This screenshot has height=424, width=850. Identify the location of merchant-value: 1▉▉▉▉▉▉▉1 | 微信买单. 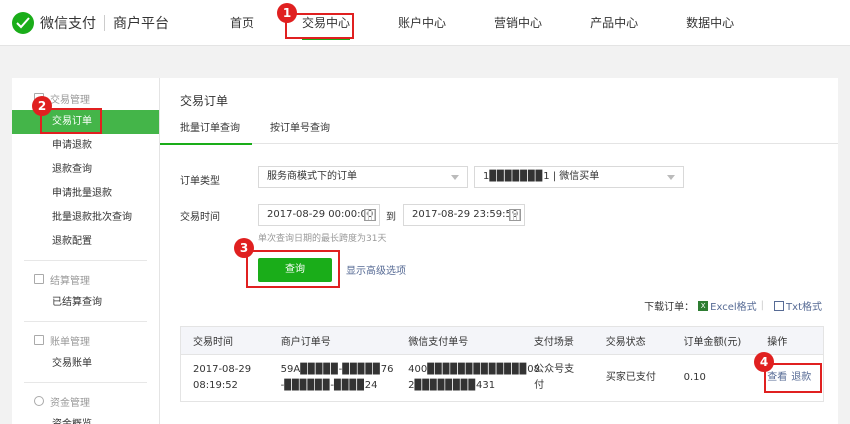
(541, 176).